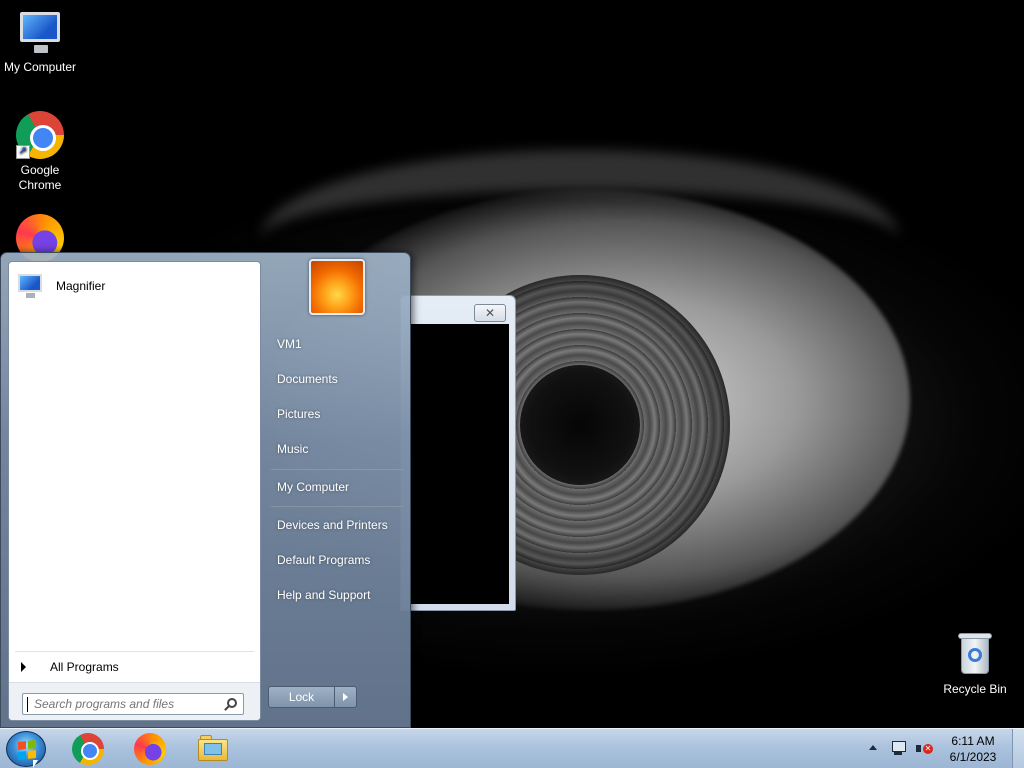 The height and width of the screenshot is (768, 1024). What do you see at coordinates (337, 595) in the screenshot?
I see `start-item-help-and-support: Help and Support` at bounding box center [337, 595].